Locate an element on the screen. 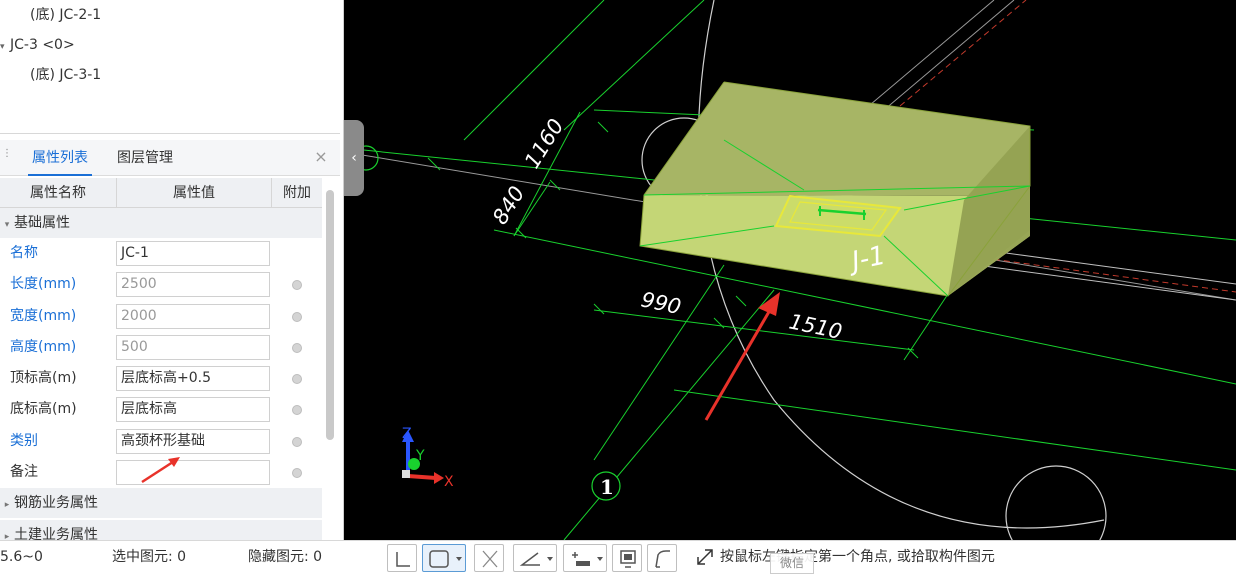 This screenshot has height=574, width=1236. column-header-extra: 附加 is located at coordinates (297, 193).